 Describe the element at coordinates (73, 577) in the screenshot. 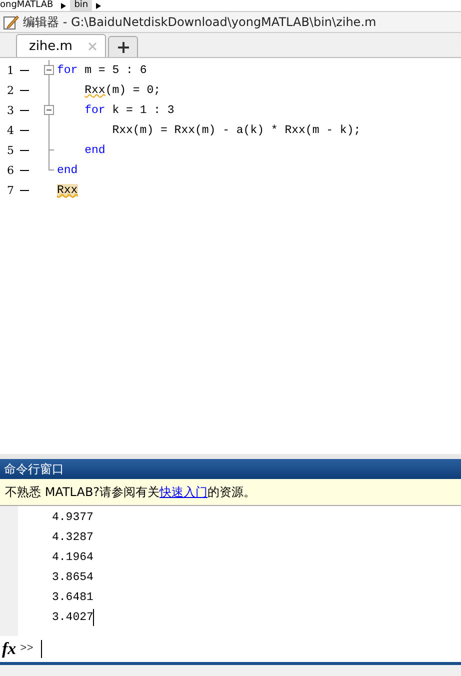

I see `output-value: 3.8654` at that location.